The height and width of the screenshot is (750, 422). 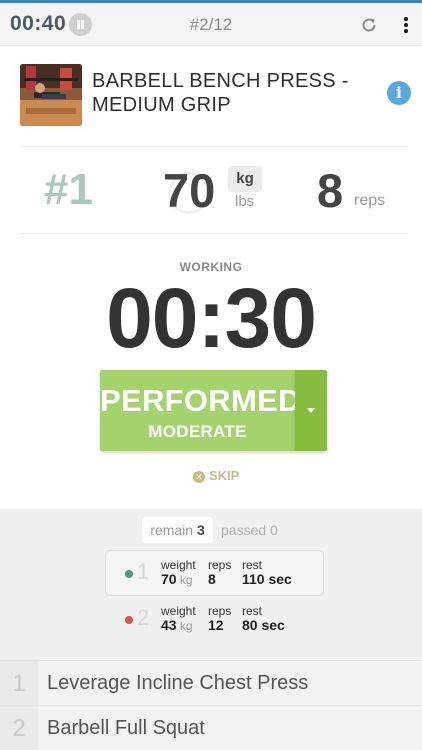 What do you see at coordinates (200, 530) in the screenshot?
I see `remain-count: 3` at bounding box center [200, 530].